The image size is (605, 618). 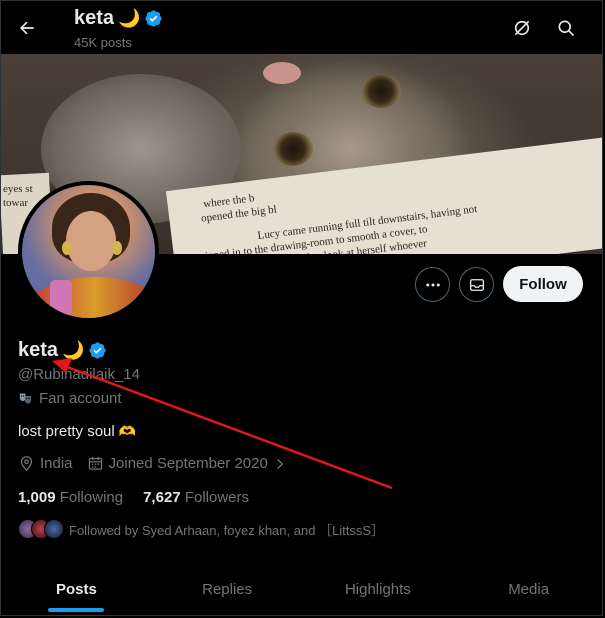 I want to click on chevron-right-icon, so click(x=280, y=463).